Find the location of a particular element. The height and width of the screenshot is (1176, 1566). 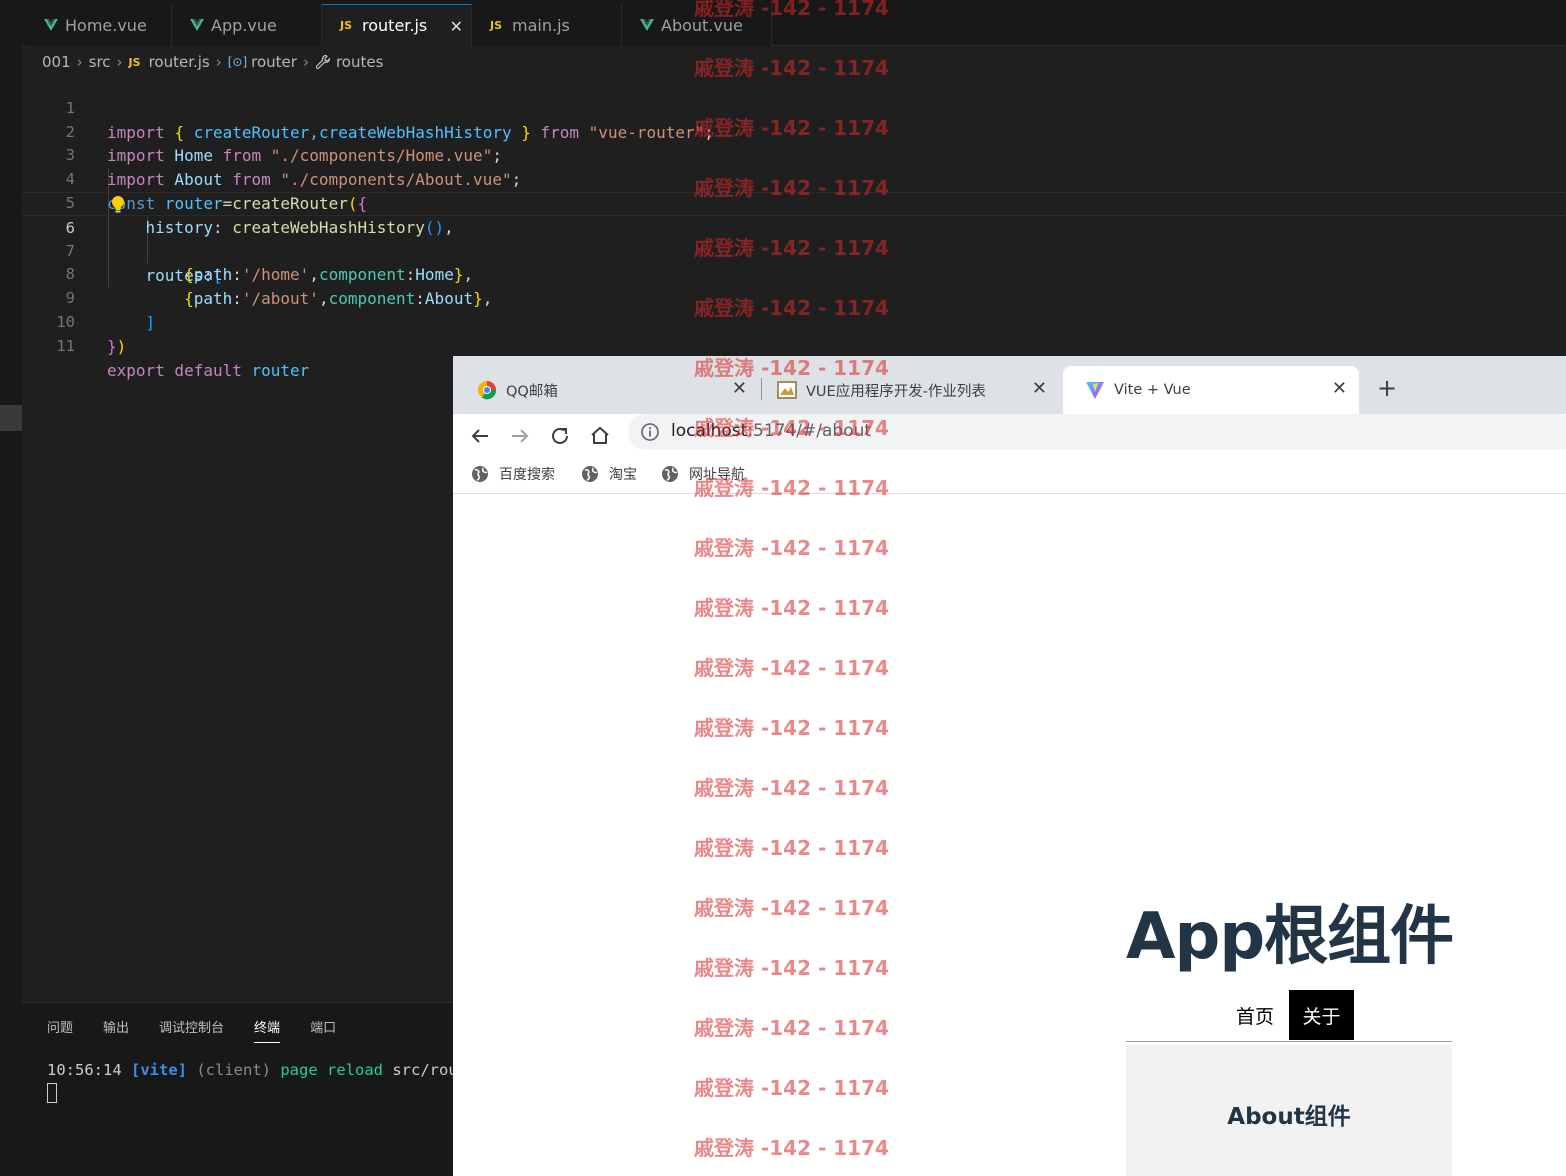

breadcrumb-symbol: router is located at coordinates (274, 62).